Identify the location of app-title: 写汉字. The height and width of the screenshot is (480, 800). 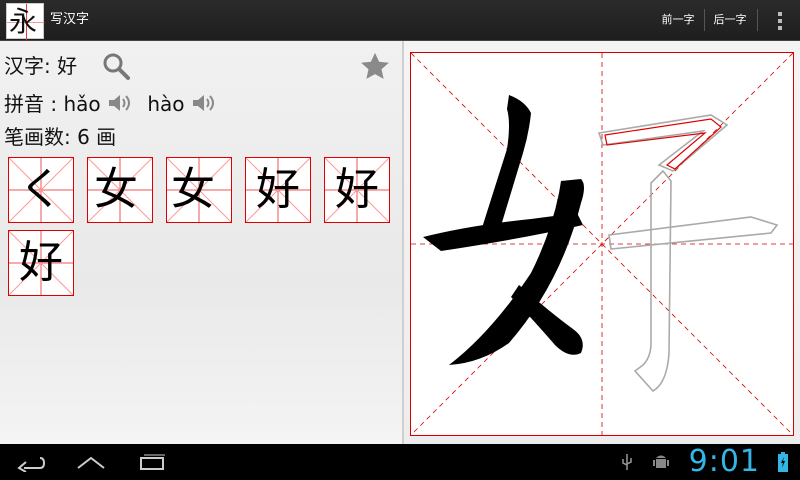
(70, 19).